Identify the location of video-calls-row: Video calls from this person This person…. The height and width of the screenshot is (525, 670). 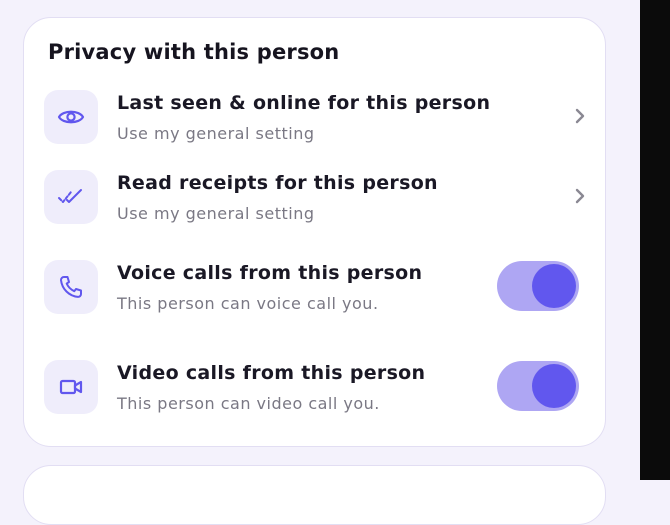
(316, 388).